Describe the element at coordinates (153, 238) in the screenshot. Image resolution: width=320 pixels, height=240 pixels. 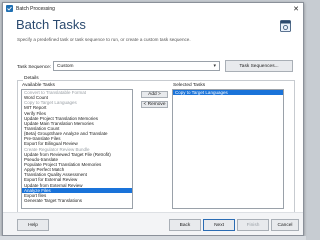
I see `background-strip` at that location.